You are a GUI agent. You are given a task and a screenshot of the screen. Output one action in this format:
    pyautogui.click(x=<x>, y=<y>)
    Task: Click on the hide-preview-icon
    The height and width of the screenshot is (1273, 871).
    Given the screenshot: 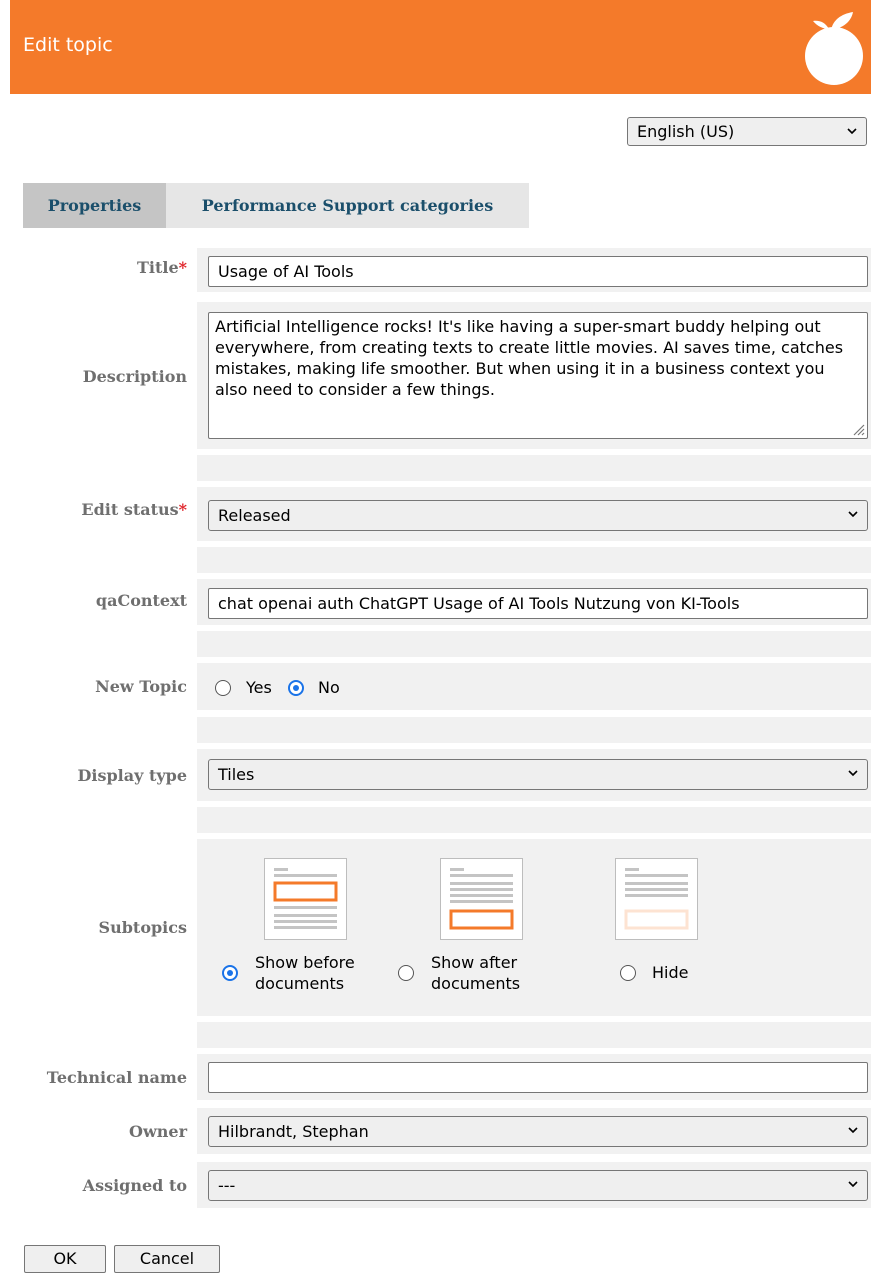 What is the action you would take?
    pyautogui.click(x=656, y=899)
    